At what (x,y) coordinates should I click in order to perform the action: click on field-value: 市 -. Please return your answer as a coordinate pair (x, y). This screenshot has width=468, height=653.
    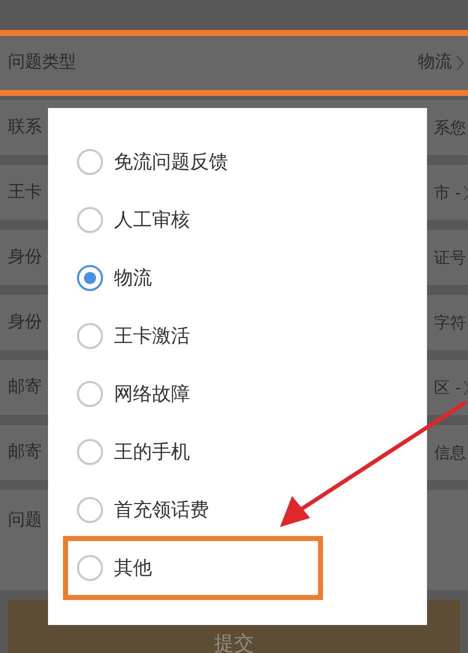
    Looking at the image, I should click on (447, 193).